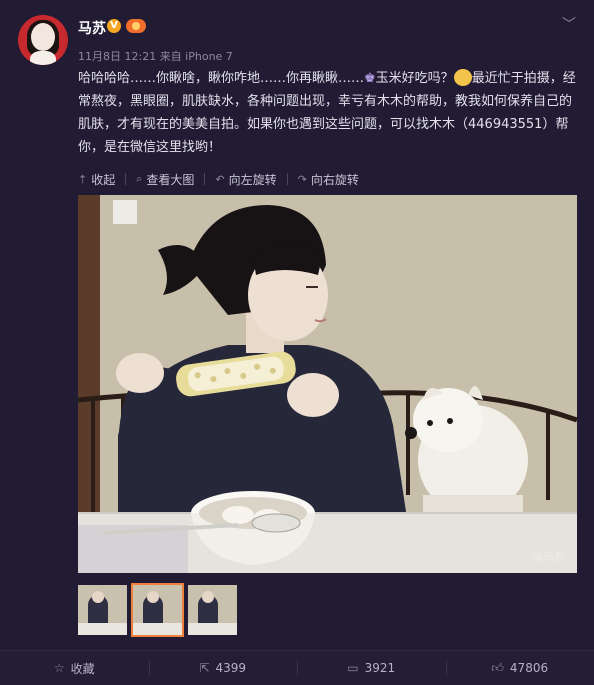 The width and height of the screenshot is (594, 685). Describe the element at coordinates (155, 56) in the screenshot. I see `post-meta: 11月8日 12:21 来自 iPhone 7` at that location.